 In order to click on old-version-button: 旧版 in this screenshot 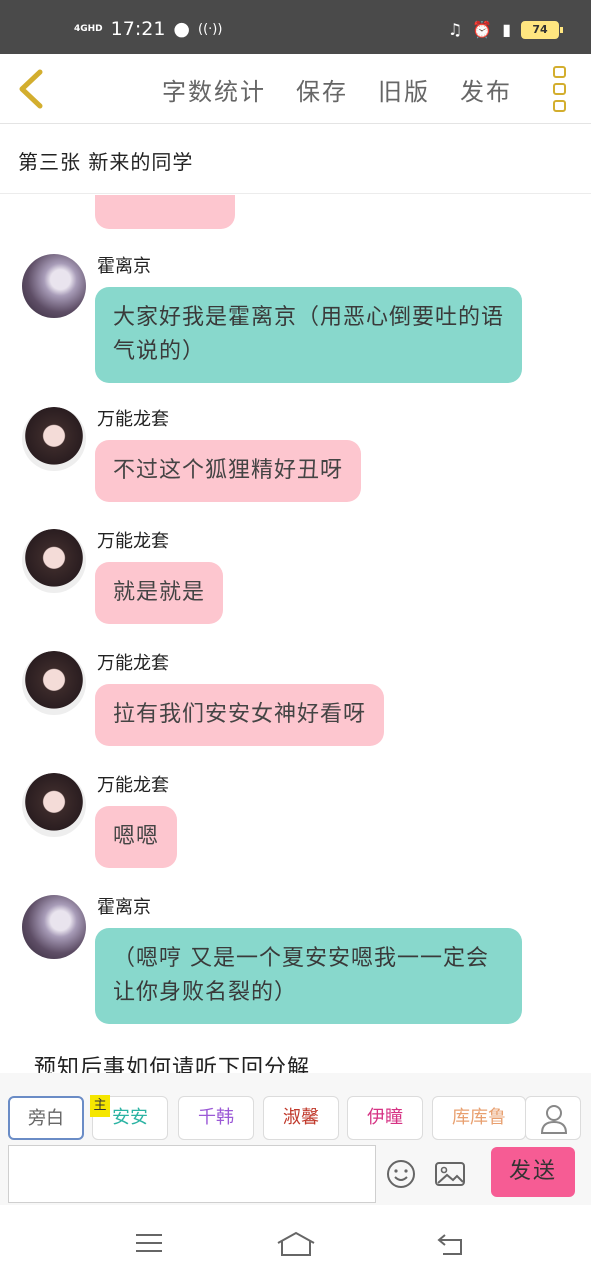, I will do `click(404, 89)`.